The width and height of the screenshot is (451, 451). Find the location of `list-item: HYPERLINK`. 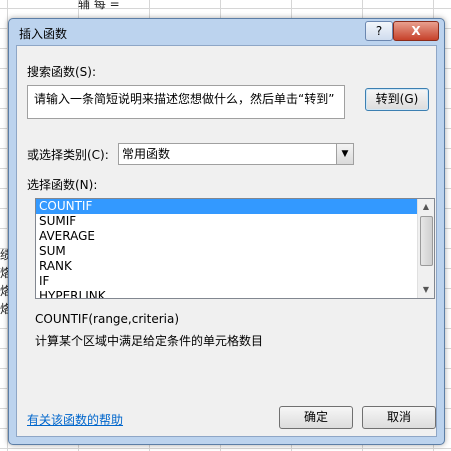

list-item: HYPERLINK is located at coordinates (227, 293).